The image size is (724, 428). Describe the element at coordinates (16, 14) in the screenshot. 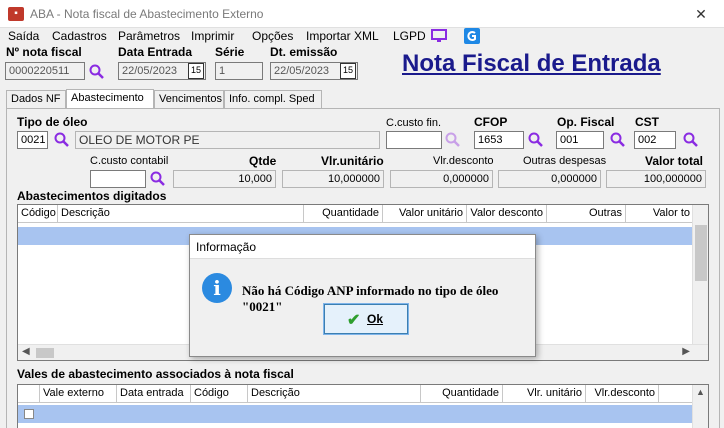

I see `app-icon: ▪` at that location.